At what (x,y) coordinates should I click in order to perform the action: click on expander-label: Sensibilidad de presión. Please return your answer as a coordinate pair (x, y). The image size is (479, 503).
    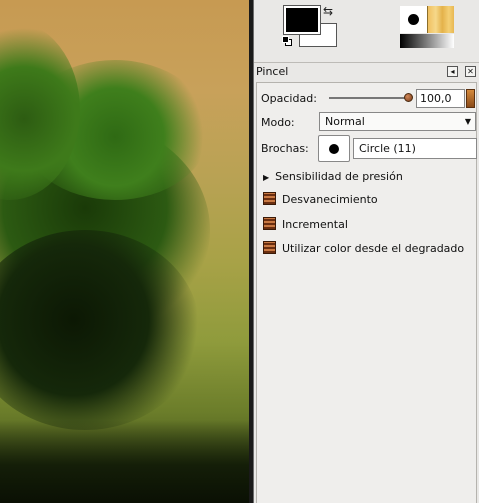
    Looking at the image, I should click on (339, 176).